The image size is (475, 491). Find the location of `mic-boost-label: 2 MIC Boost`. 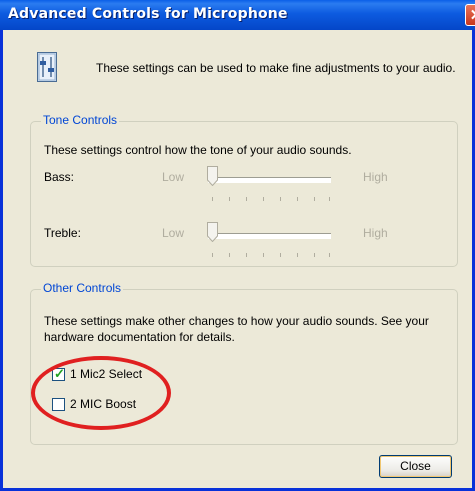

mic-boost-label: 2 MIC Boost is located at coordinates (103, 404).